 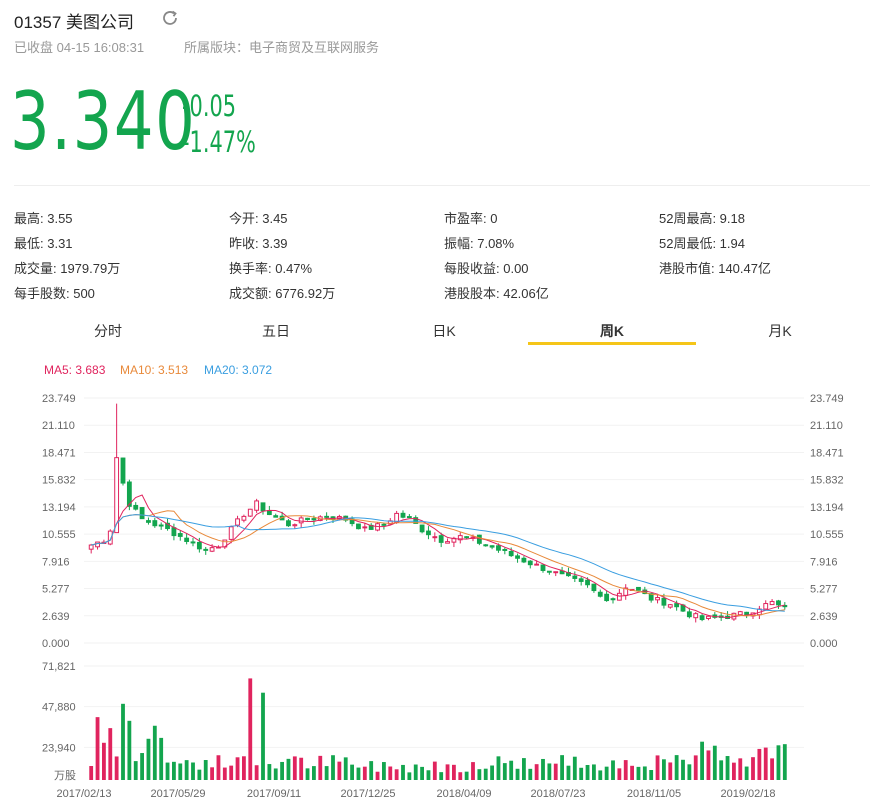 What do you see at coordinates (56, 617) in the screenshot?
I see `price-tick-left: 2.639` at bounding box center [56, 617].